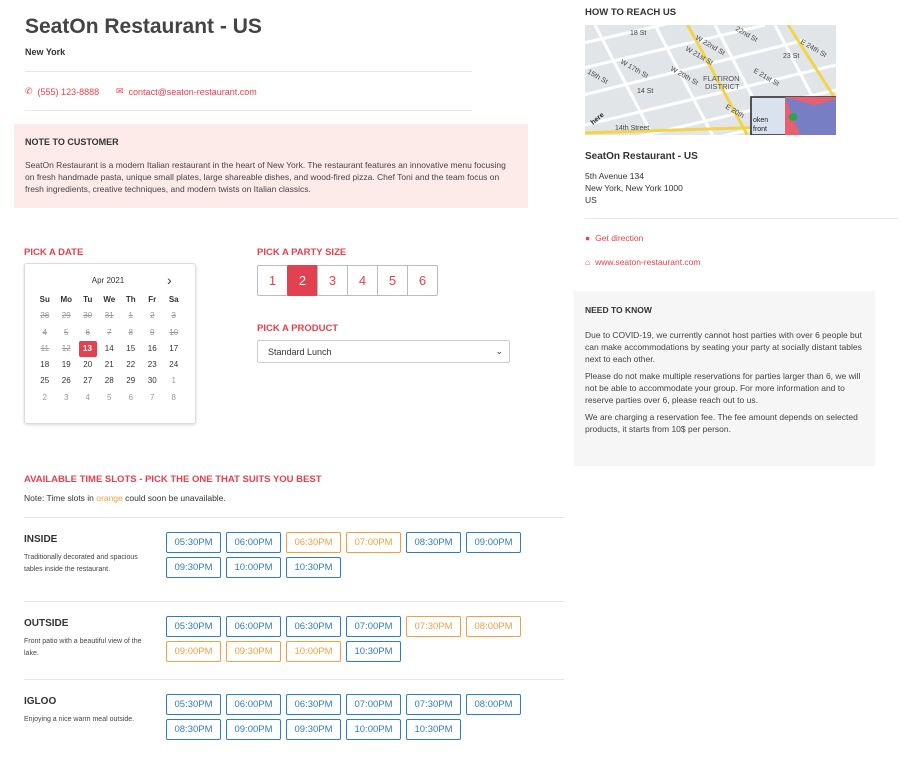  I want to click on area-name: IGLOO, so click(40, 701).